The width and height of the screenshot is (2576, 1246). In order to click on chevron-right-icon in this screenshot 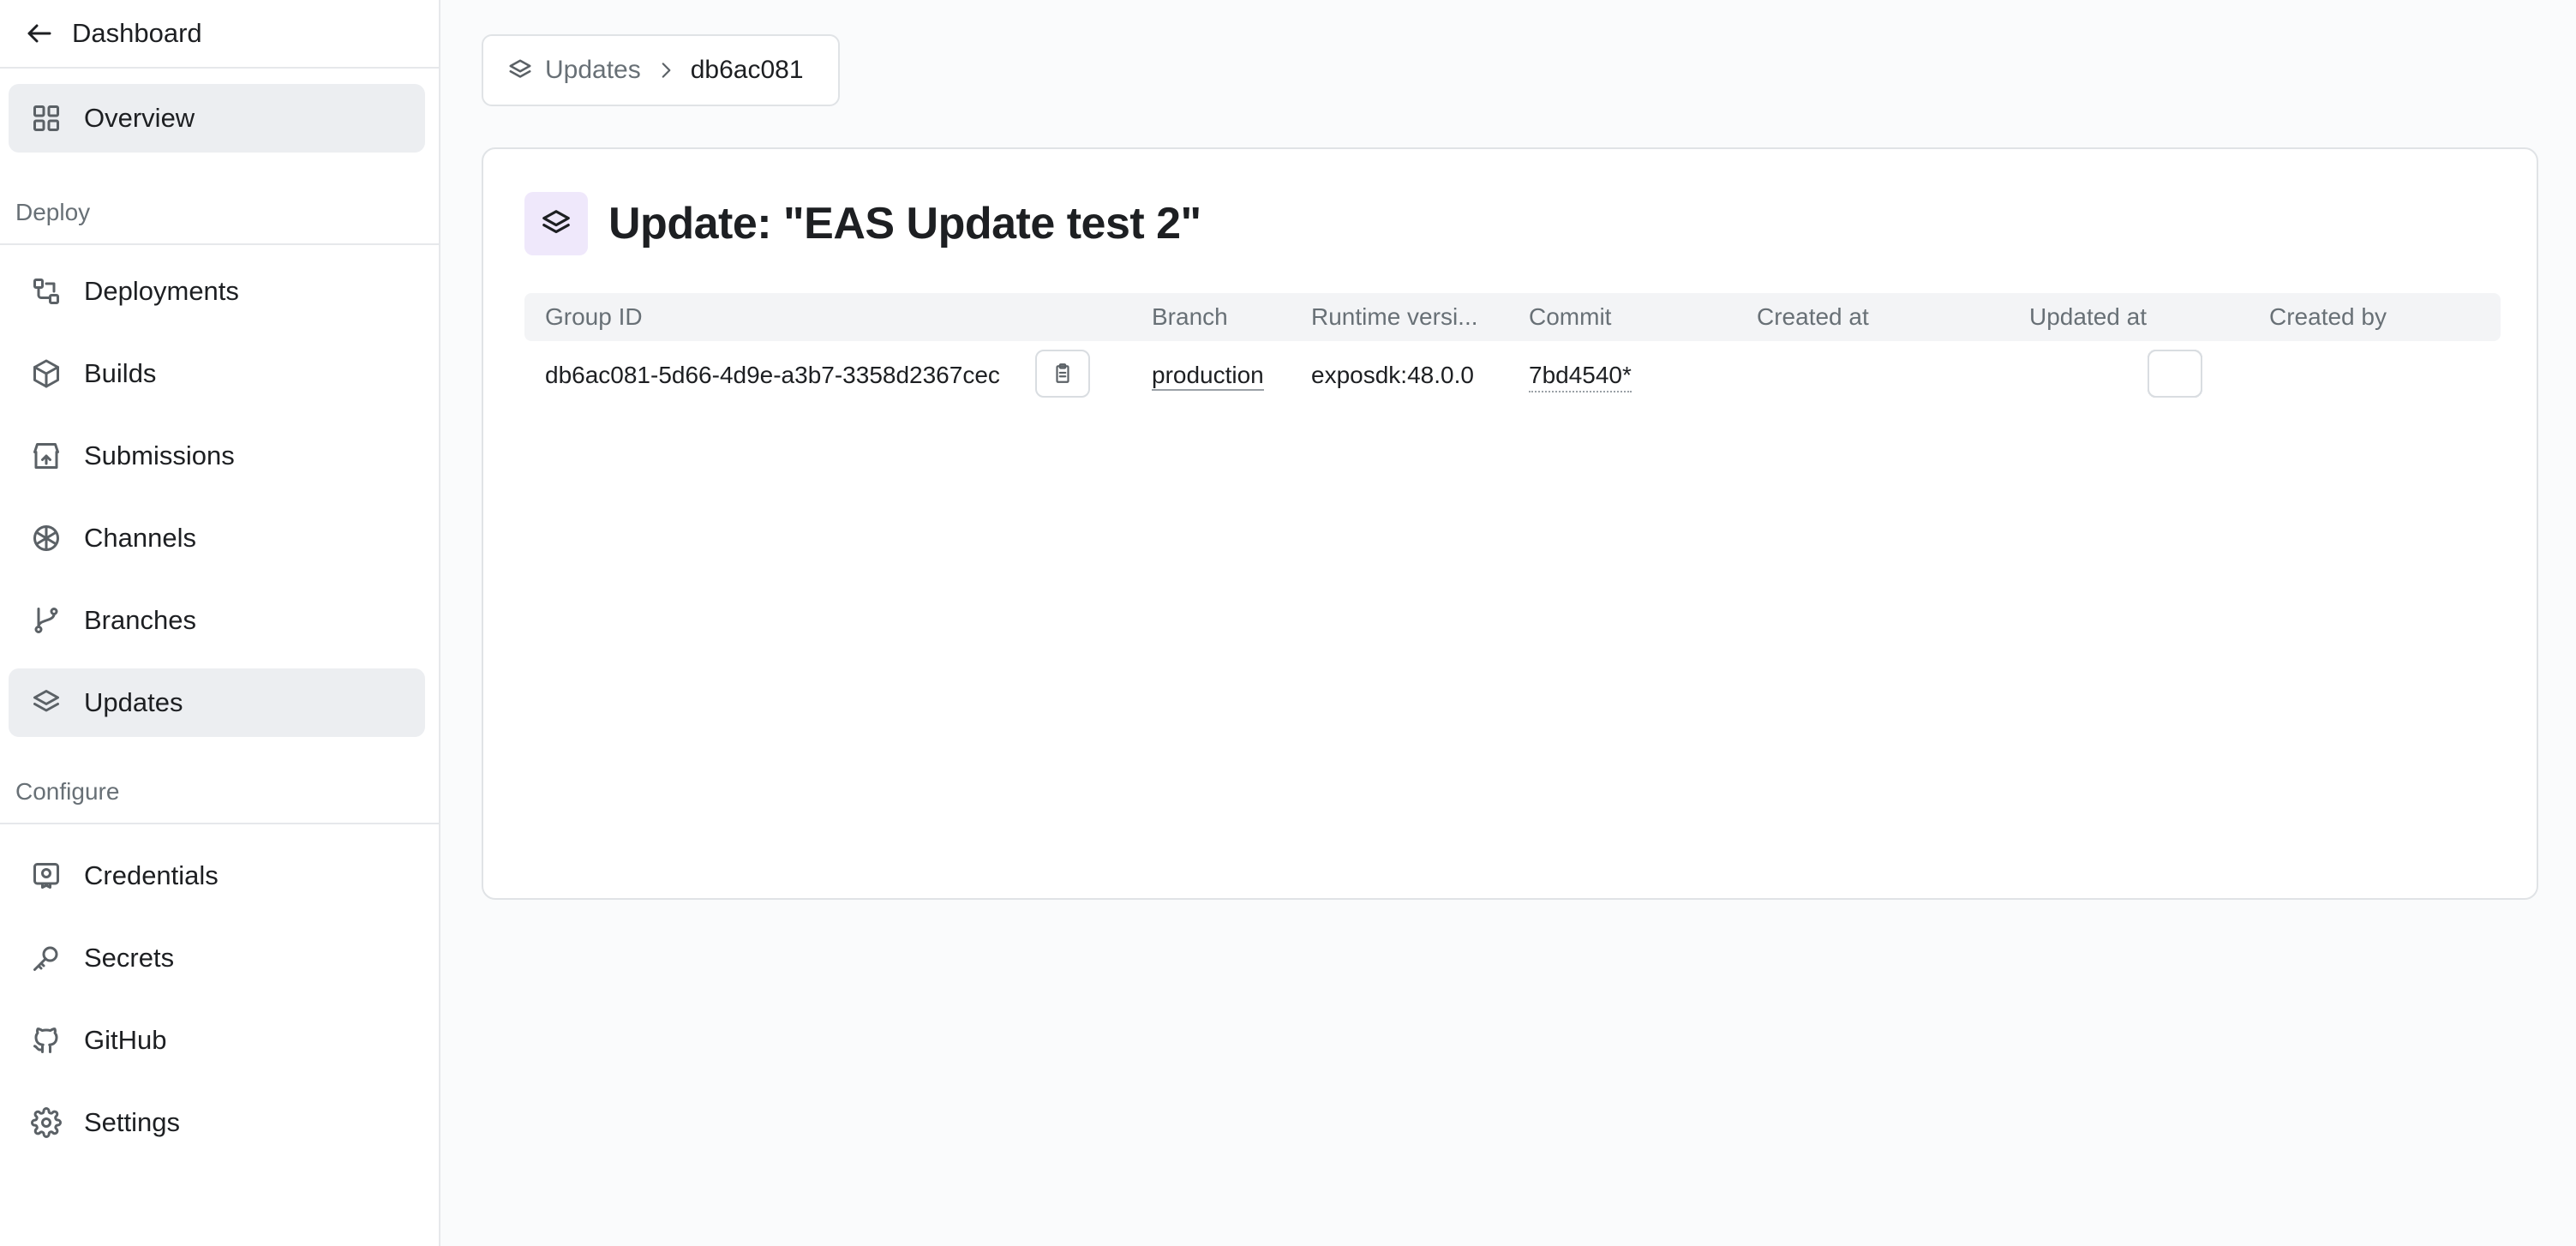, I will do `click(666, 70)`.